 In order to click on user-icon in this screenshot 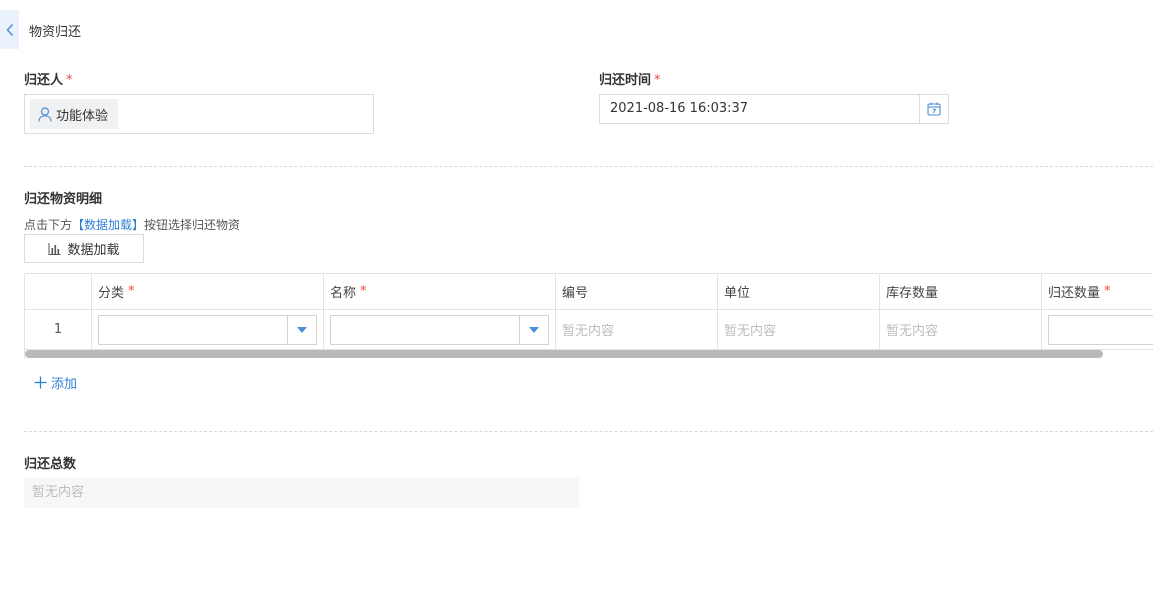, I will do `click(45, 114)`.